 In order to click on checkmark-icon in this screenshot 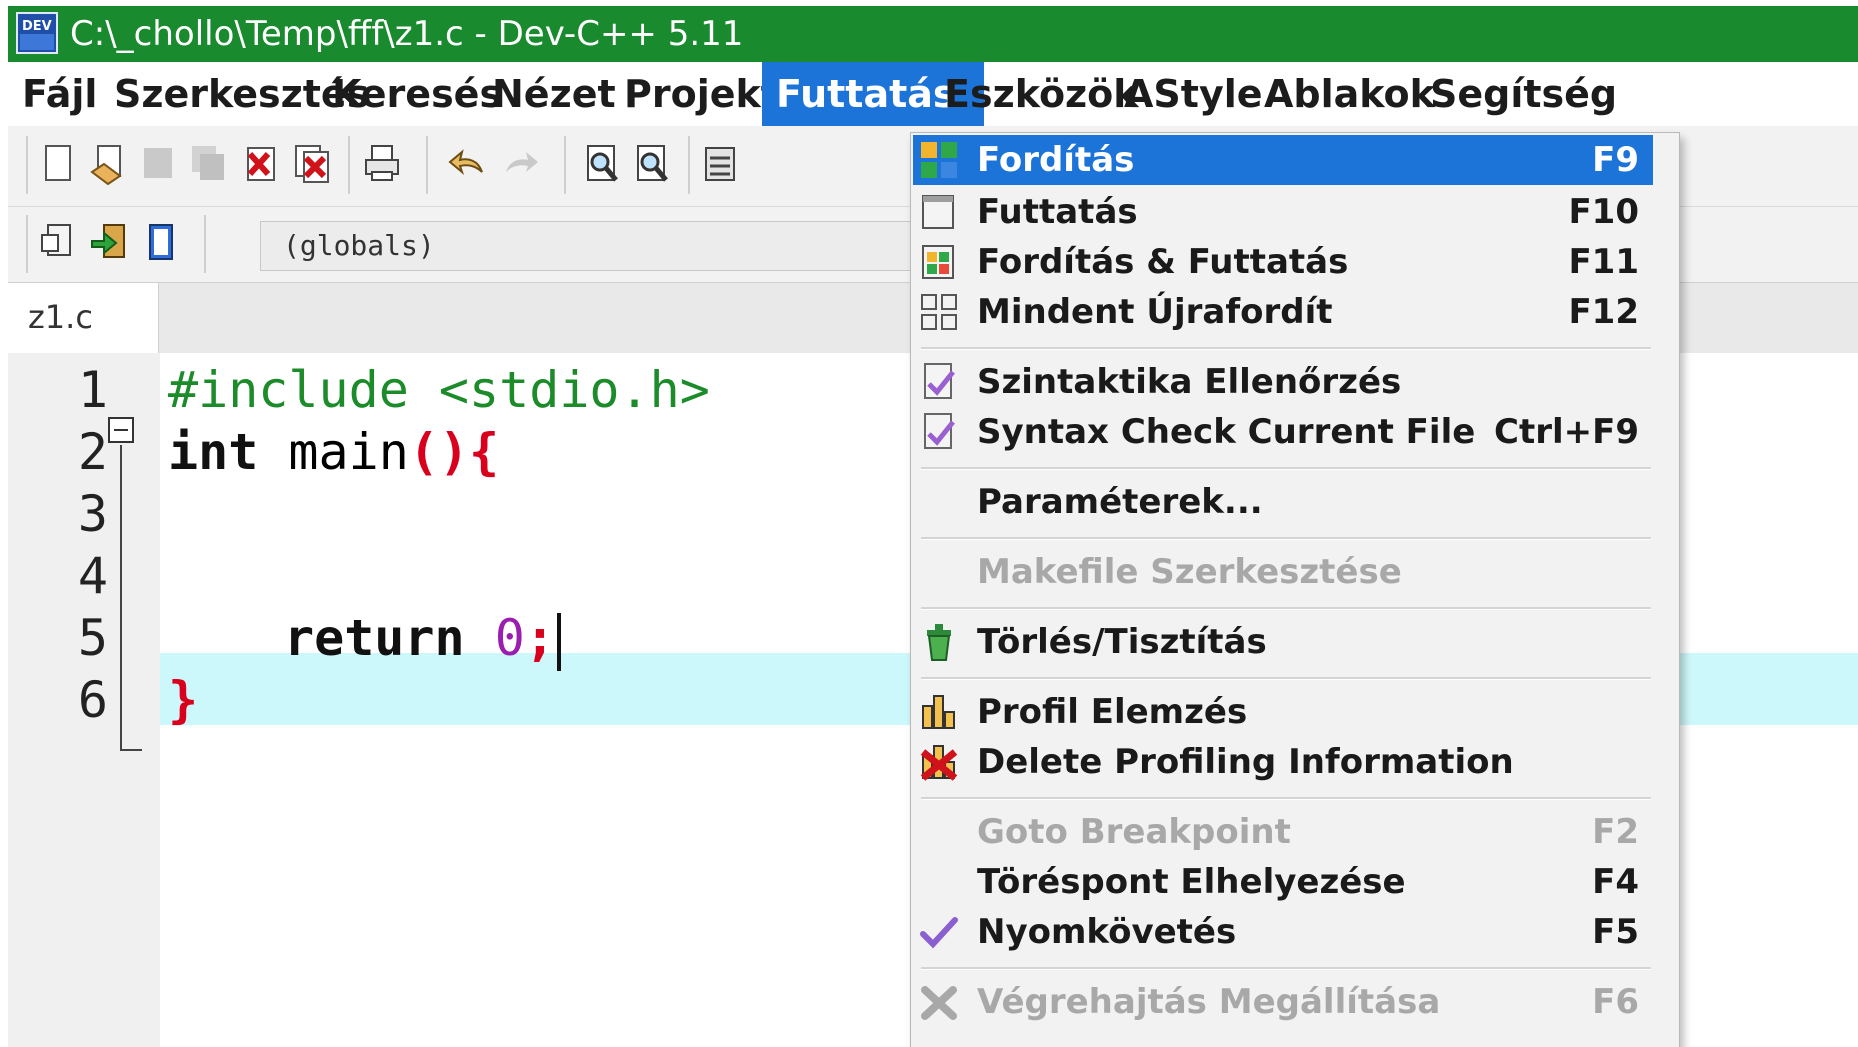, I will do `click(939, 933)`.